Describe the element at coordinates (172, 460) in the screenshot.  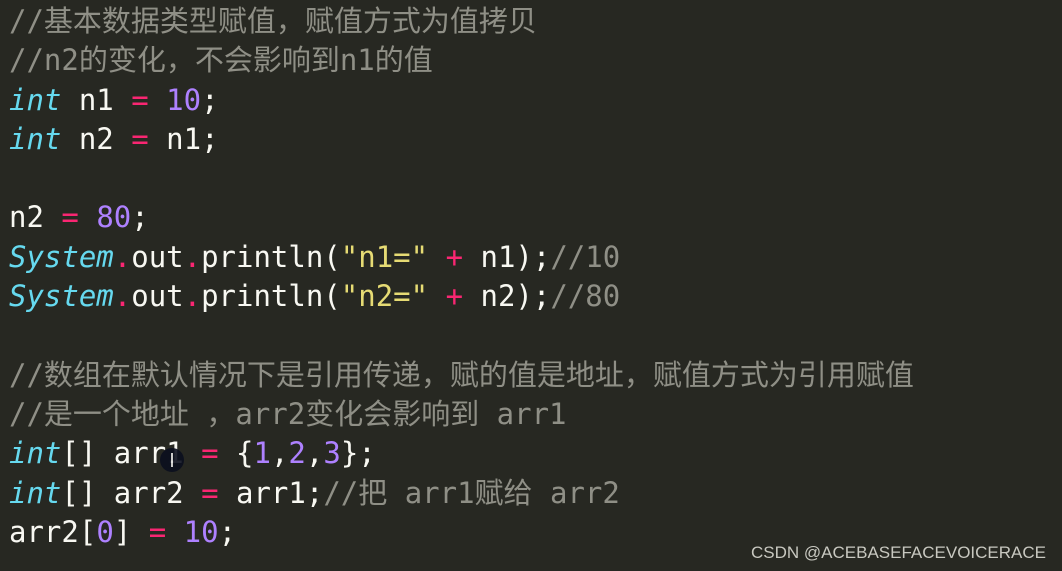
I see `mouse-cursor-icon` at that location.